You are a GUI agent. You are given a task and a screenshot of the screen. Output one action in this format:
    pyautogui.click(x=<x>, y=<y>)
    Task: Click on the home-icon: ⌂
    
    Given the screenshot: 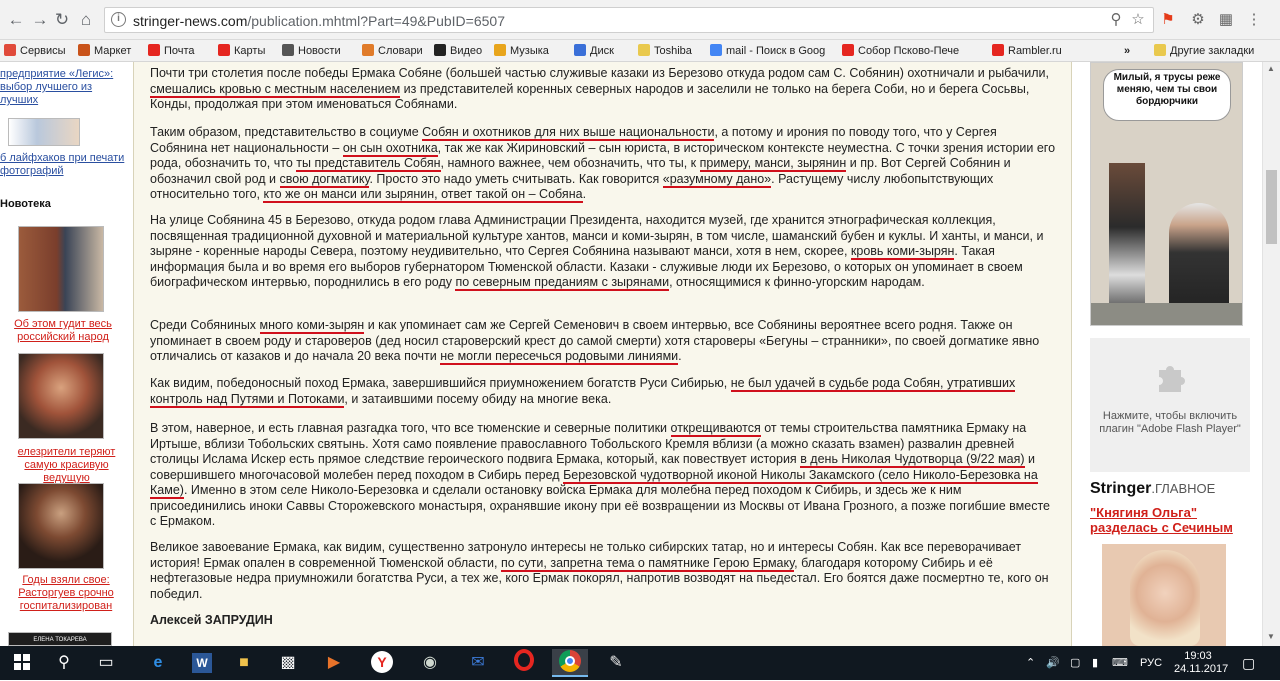 What is the action you would take?
    pyautogui.click(x=86, y=20)
    